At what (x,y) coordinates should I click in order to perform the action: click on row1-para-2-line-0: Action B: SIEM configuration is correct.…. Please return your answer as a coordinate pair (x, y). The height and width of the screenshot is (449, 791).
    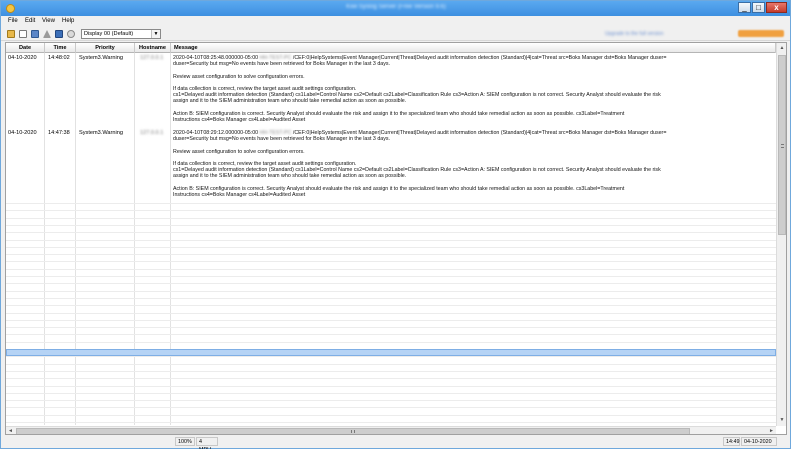
    Looking at the image, I should click on (399, 113).